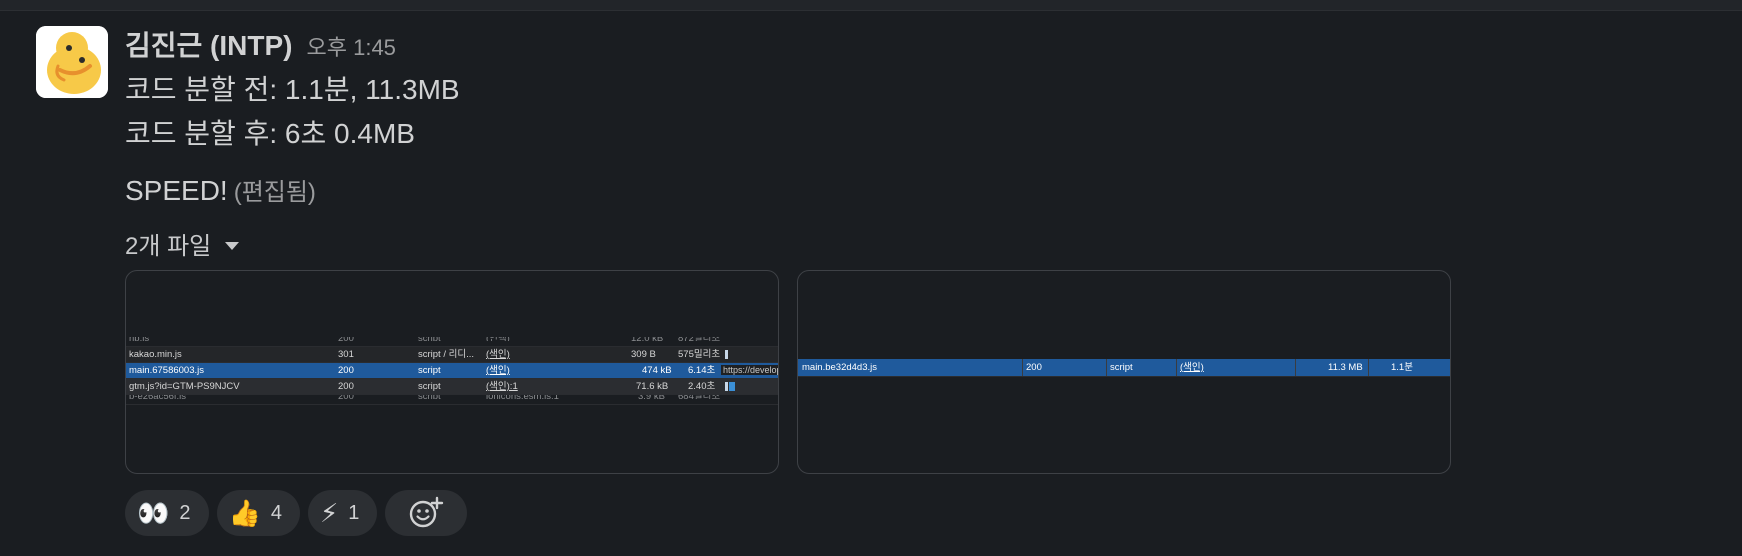 The width and height of the screenshot is (1742, 556). What do you see at coordinates (244, 513) in the screenshot?
I see `thumbs-up-icon: 👍` at bounding box center [244, 513].